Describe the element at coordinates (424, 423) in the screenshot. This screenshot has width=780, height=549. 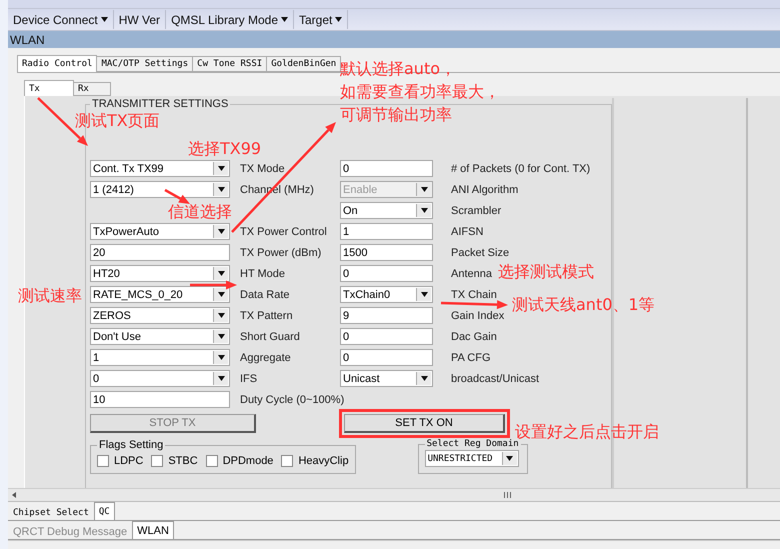
I see `button: SET TX ON` at that location.